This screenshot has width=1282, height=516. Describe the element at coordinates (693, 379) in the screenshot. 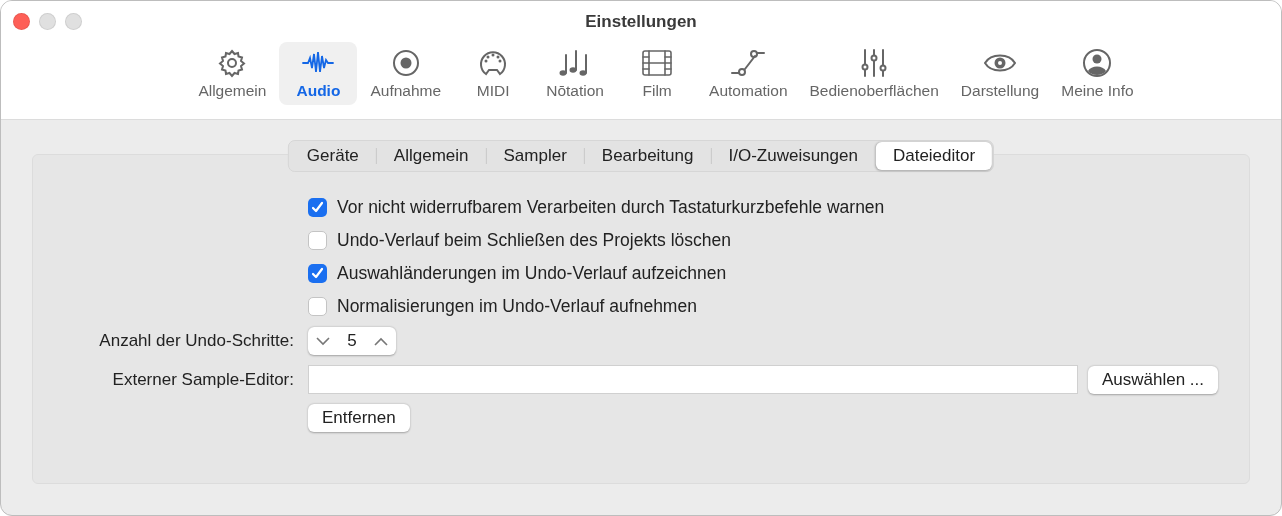

I see `path-field` at that location.